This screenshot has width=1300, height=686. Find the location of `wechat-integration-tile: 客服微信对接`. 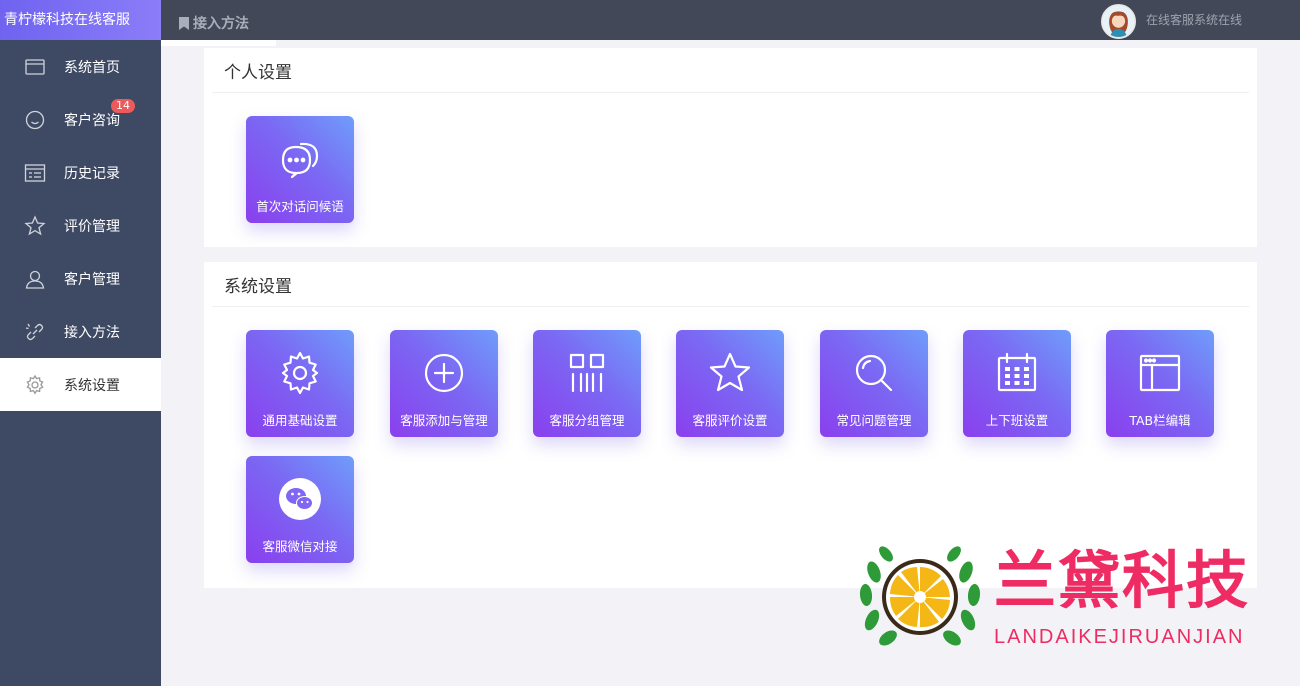

wechat-integration-tile: 客服微信对接 is located at coordinates (300, 509).